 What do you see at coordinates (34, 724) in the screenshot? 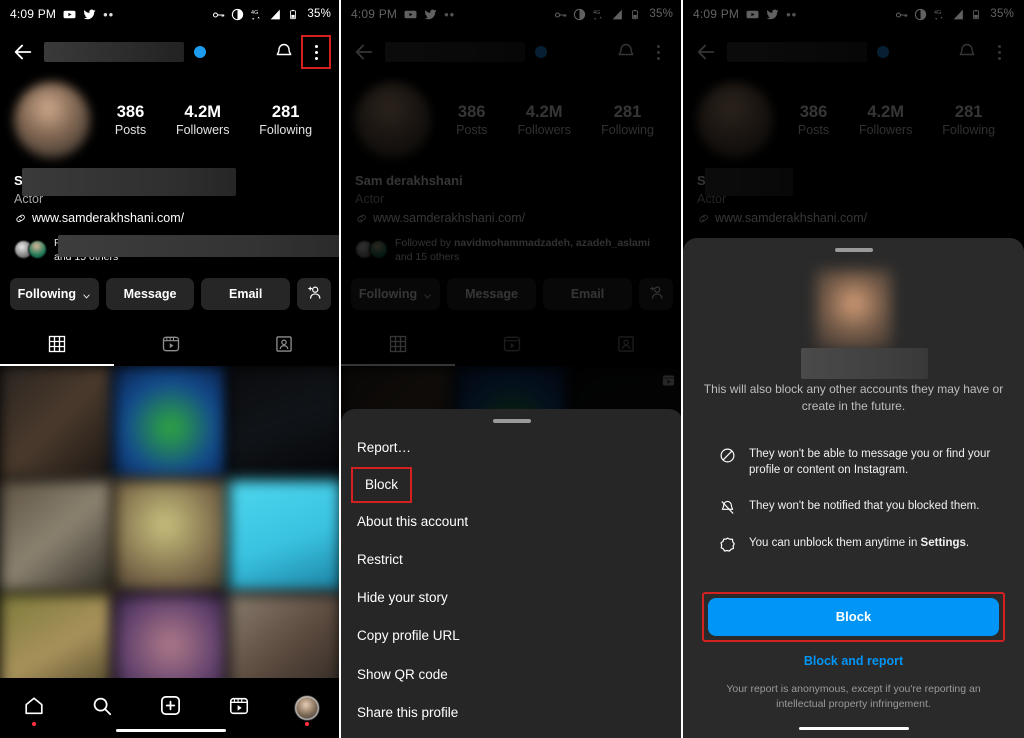
I see `notification-badge` at bounding box center [34, 724].